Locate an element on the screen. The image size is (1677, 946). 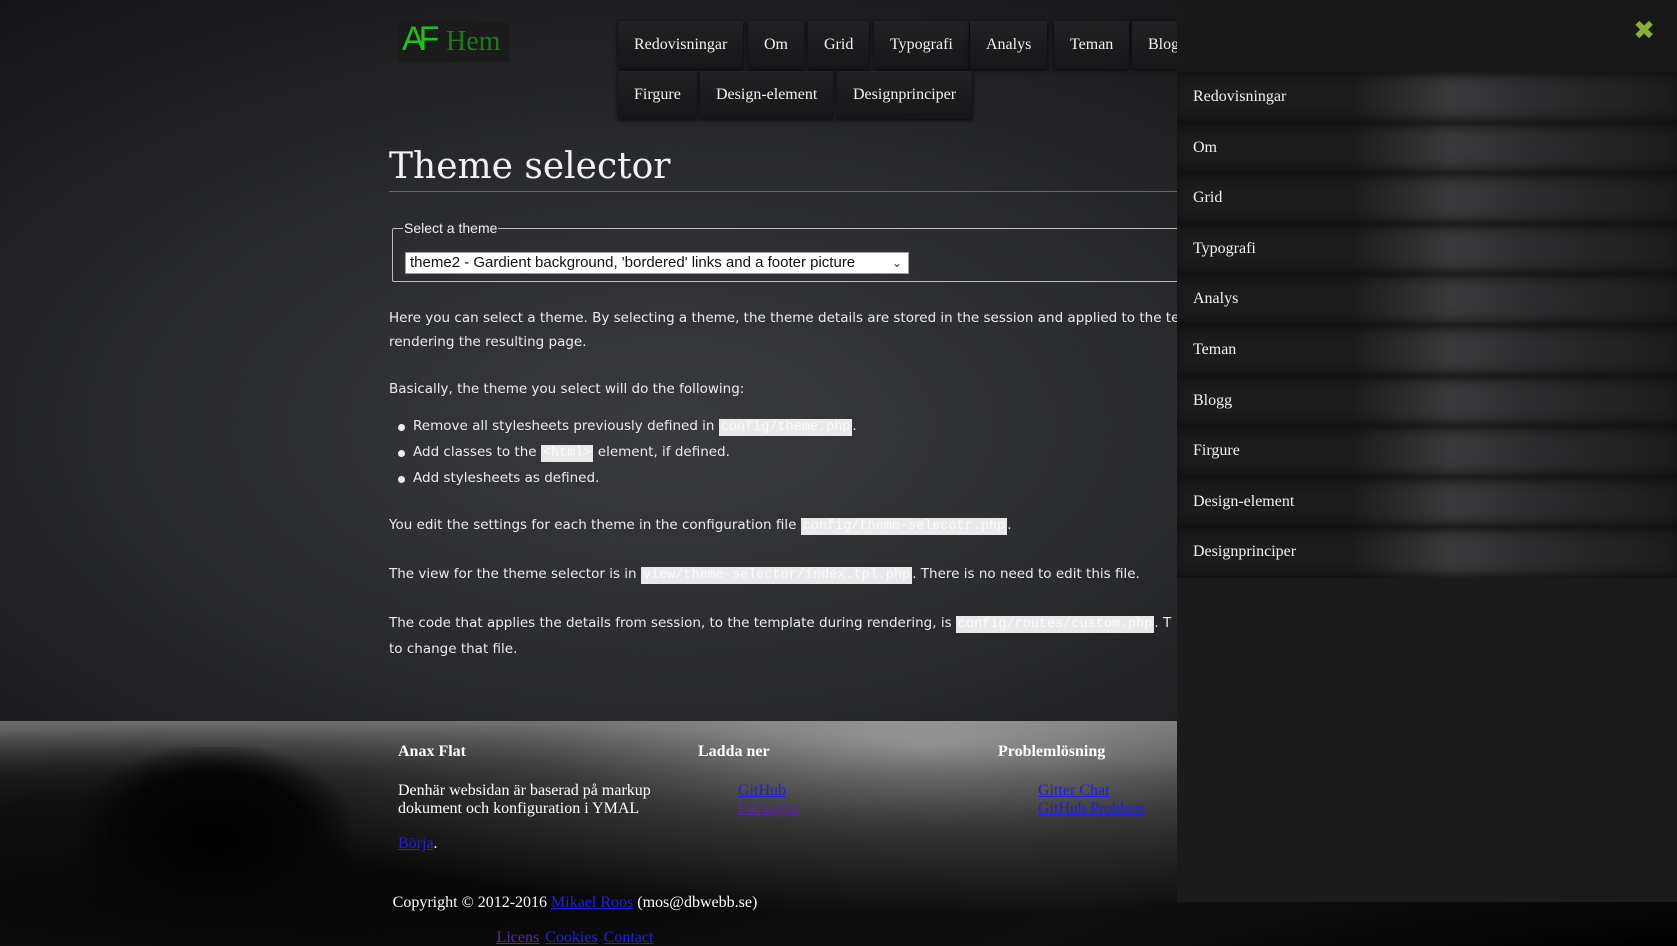
side-menu-item-design-element: Design-element is located at coordinates (1427, 502).